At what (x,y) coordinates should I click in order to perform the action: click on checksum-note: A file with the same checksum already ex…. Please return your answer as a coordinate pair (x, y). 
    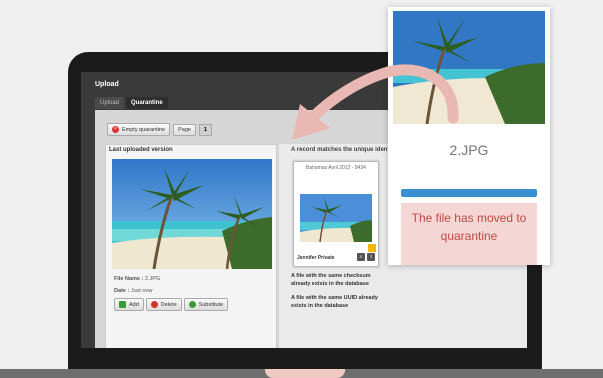
    Looking at the image, I should click on (331, 280).